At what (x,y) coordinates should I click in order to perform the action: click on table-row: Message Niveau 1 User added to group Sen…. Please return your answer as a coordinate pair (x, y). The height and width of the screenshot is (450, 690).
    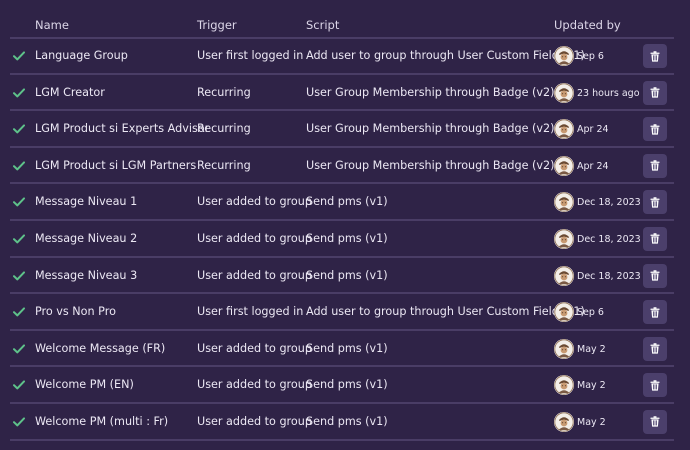
    Looking at the image, I should click on (345, 202).